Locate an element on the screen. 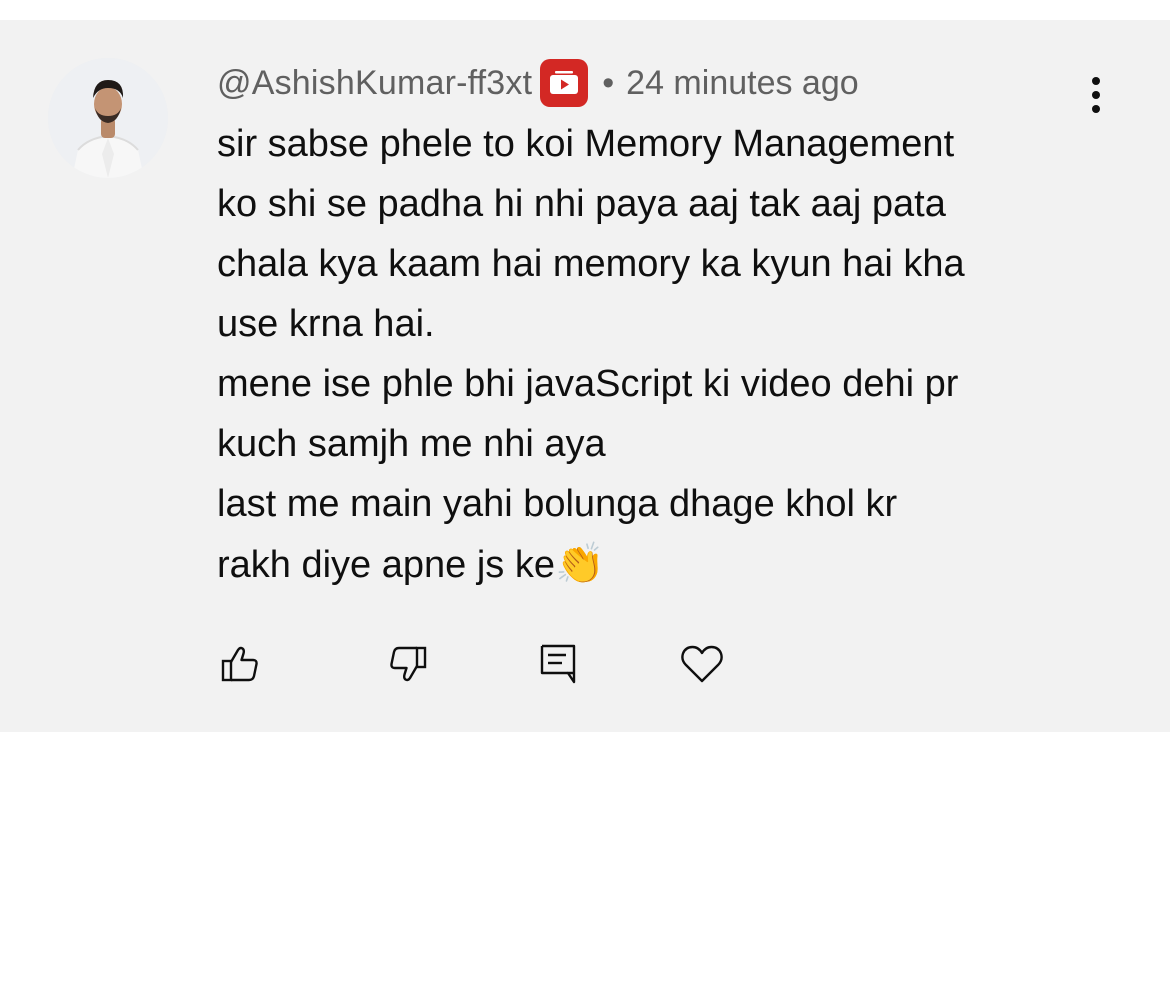 Image resolution: width=1170 pixels, height=998 pixels. avatar is located at coordinates (108, 118).